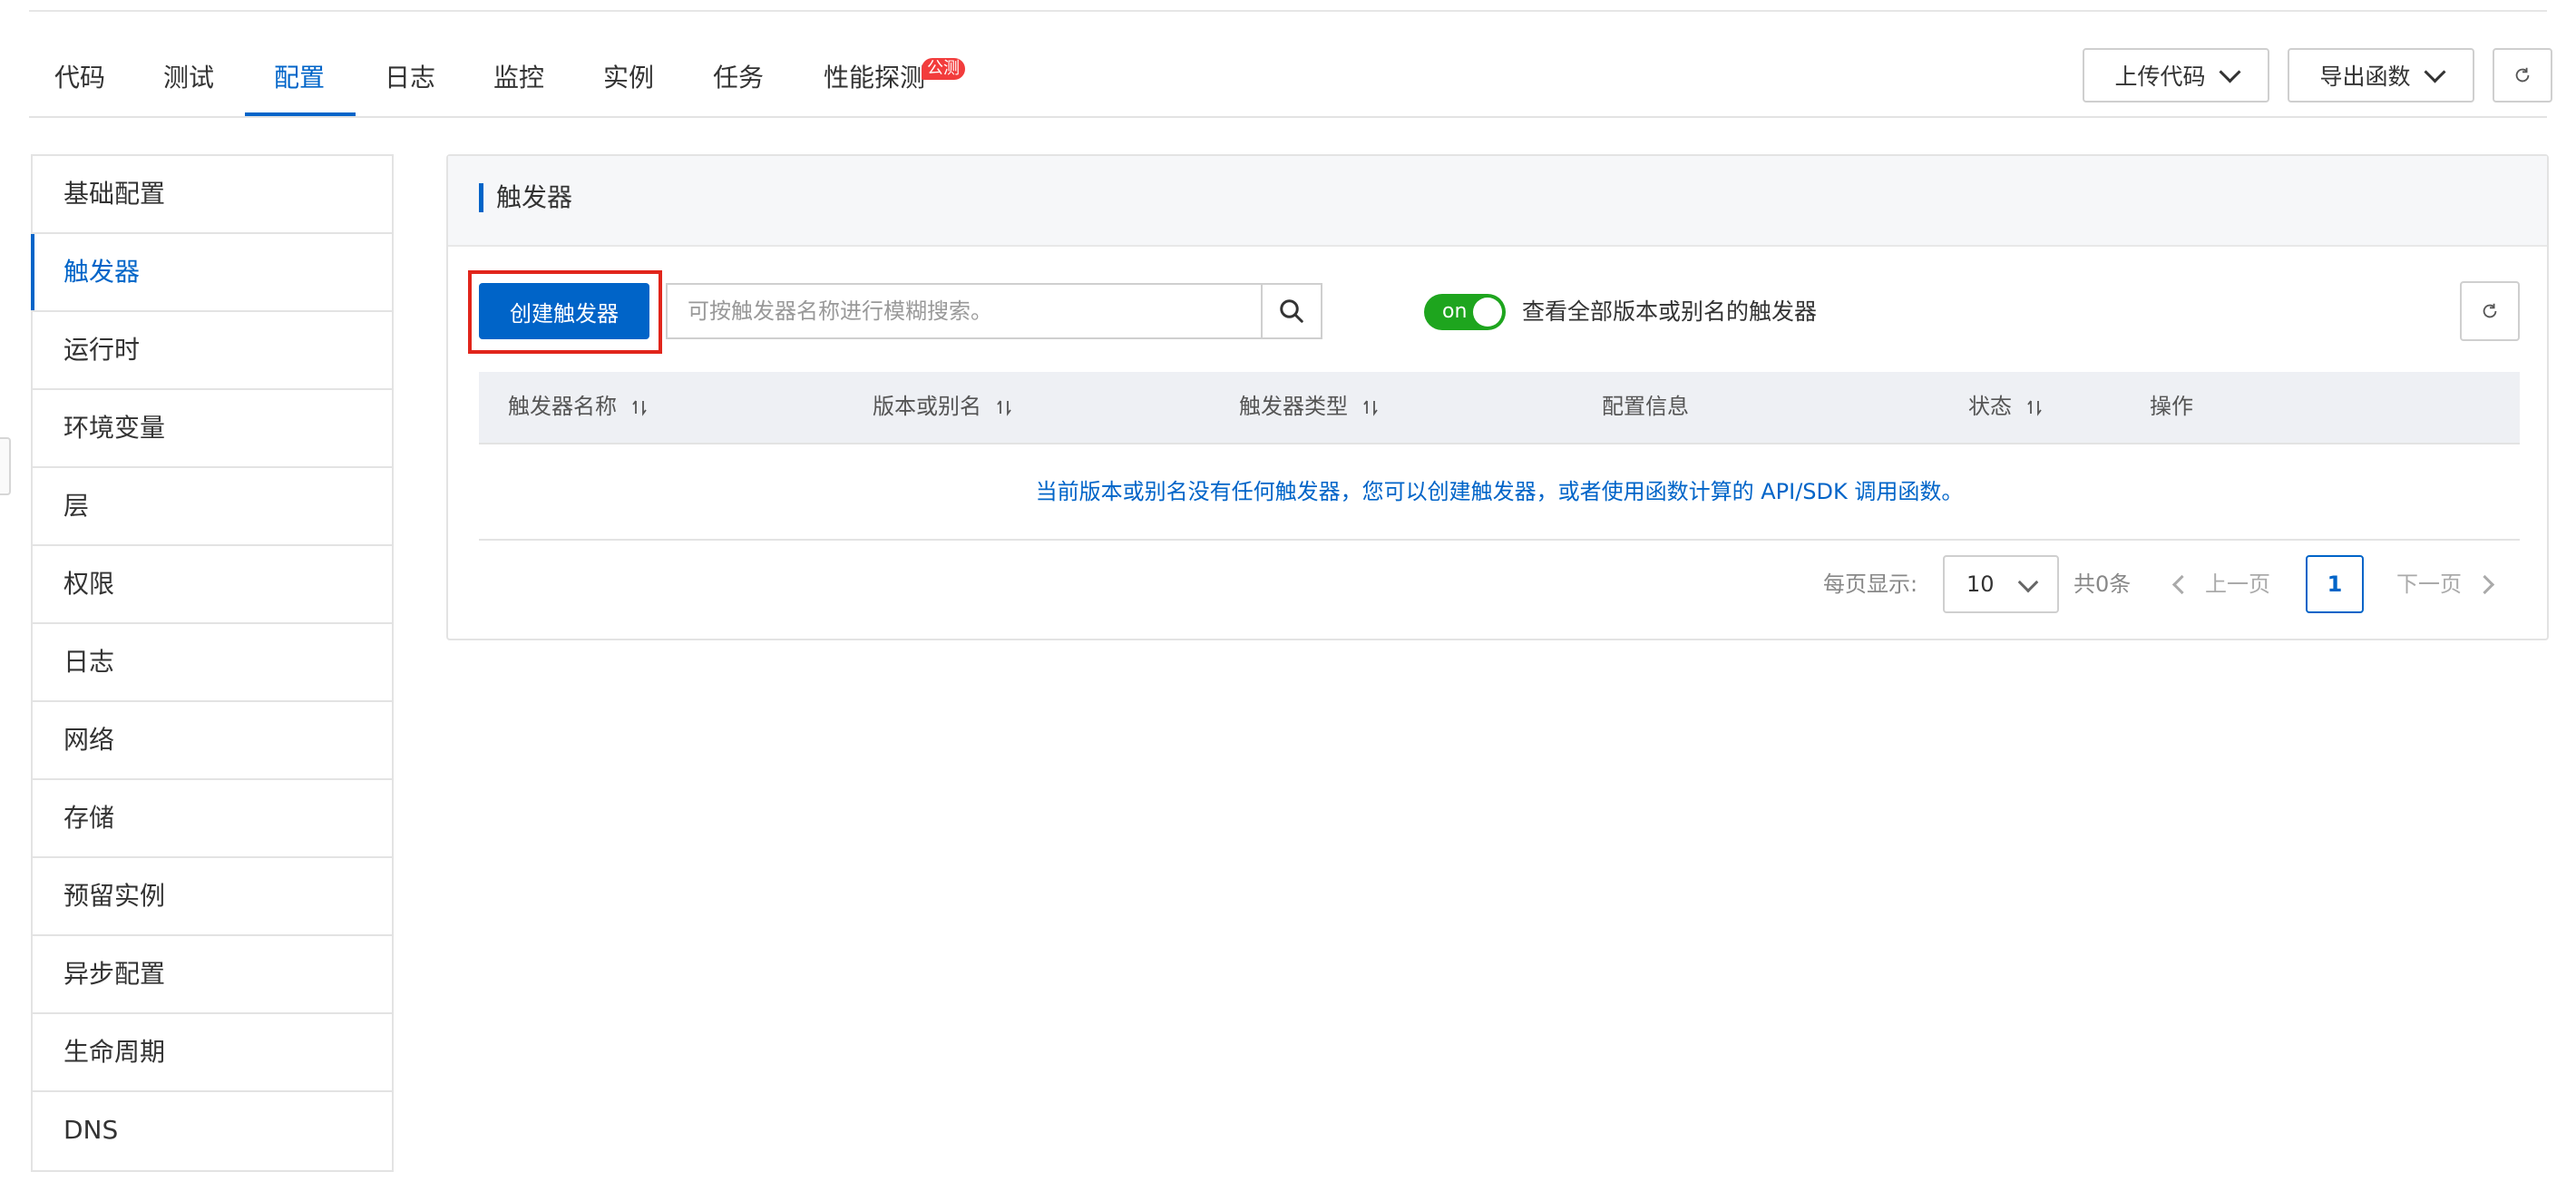 The width and height of the screenshot is (2576, 1201). What do you see at coordinates (2102, 584) in the screenshot?
I see `total-count: 共0条` at bounding box center [2102, 584].